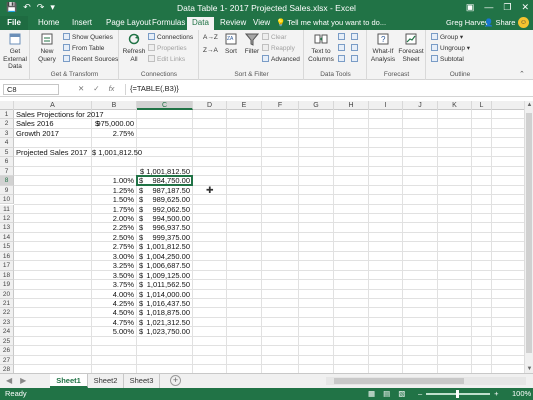 The image size is (533, 400). Describe the element at coordinates (521, 393) in the screenshot. I see `zoom-level: 100%` at that location.